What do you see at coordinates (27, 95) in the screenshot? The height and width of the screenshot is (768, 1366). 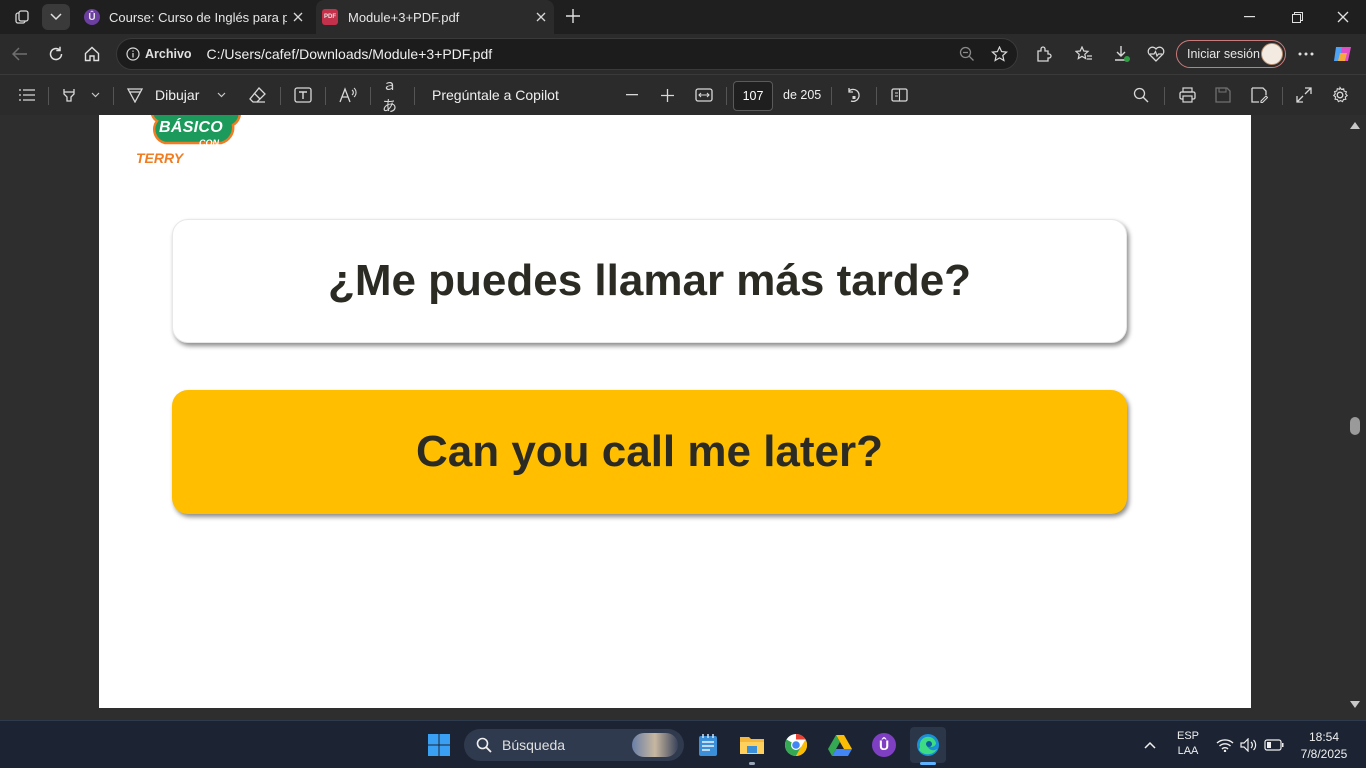 I see `contents-list-icon` at bounding box center [27, 95].